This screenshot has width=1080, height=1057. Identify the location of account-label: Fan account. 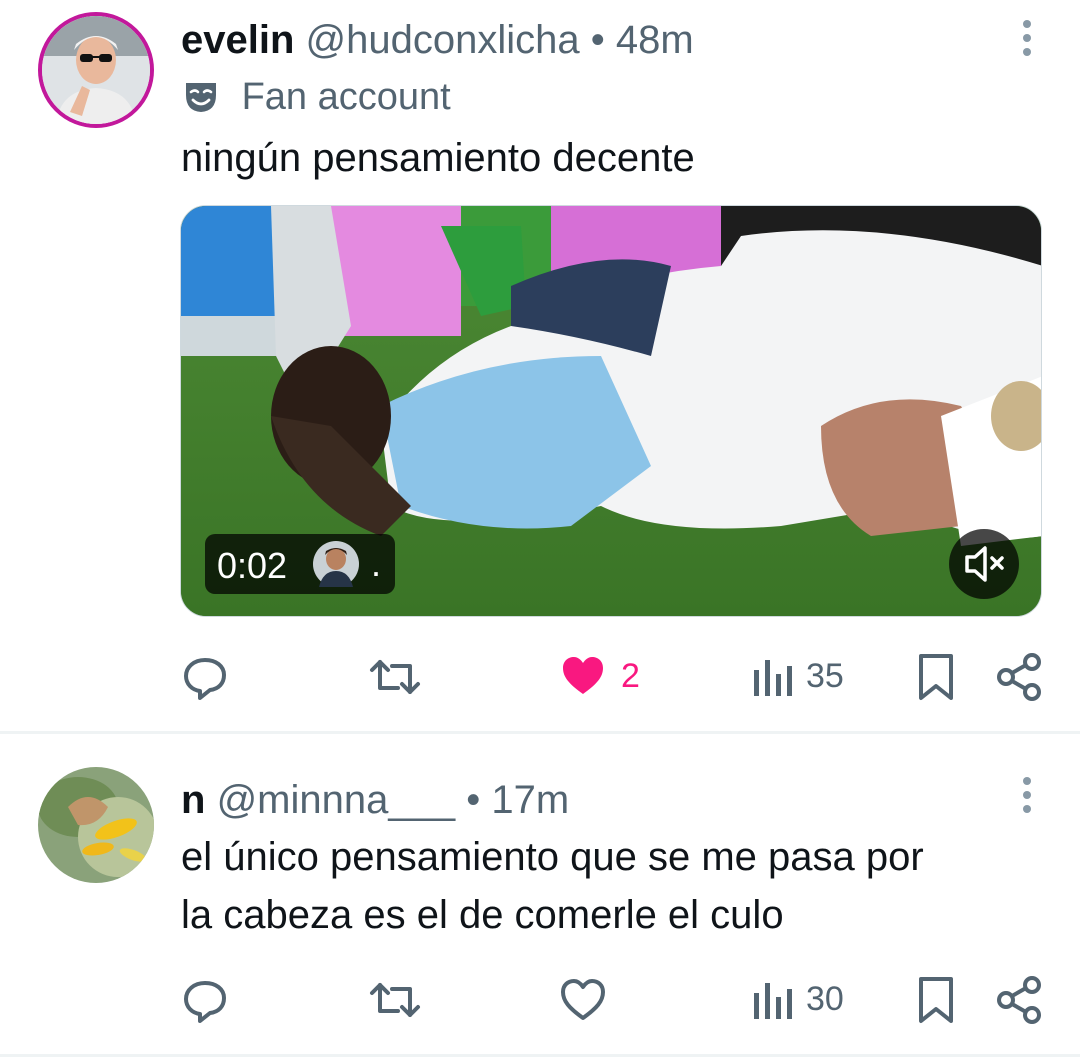
(317, 97).